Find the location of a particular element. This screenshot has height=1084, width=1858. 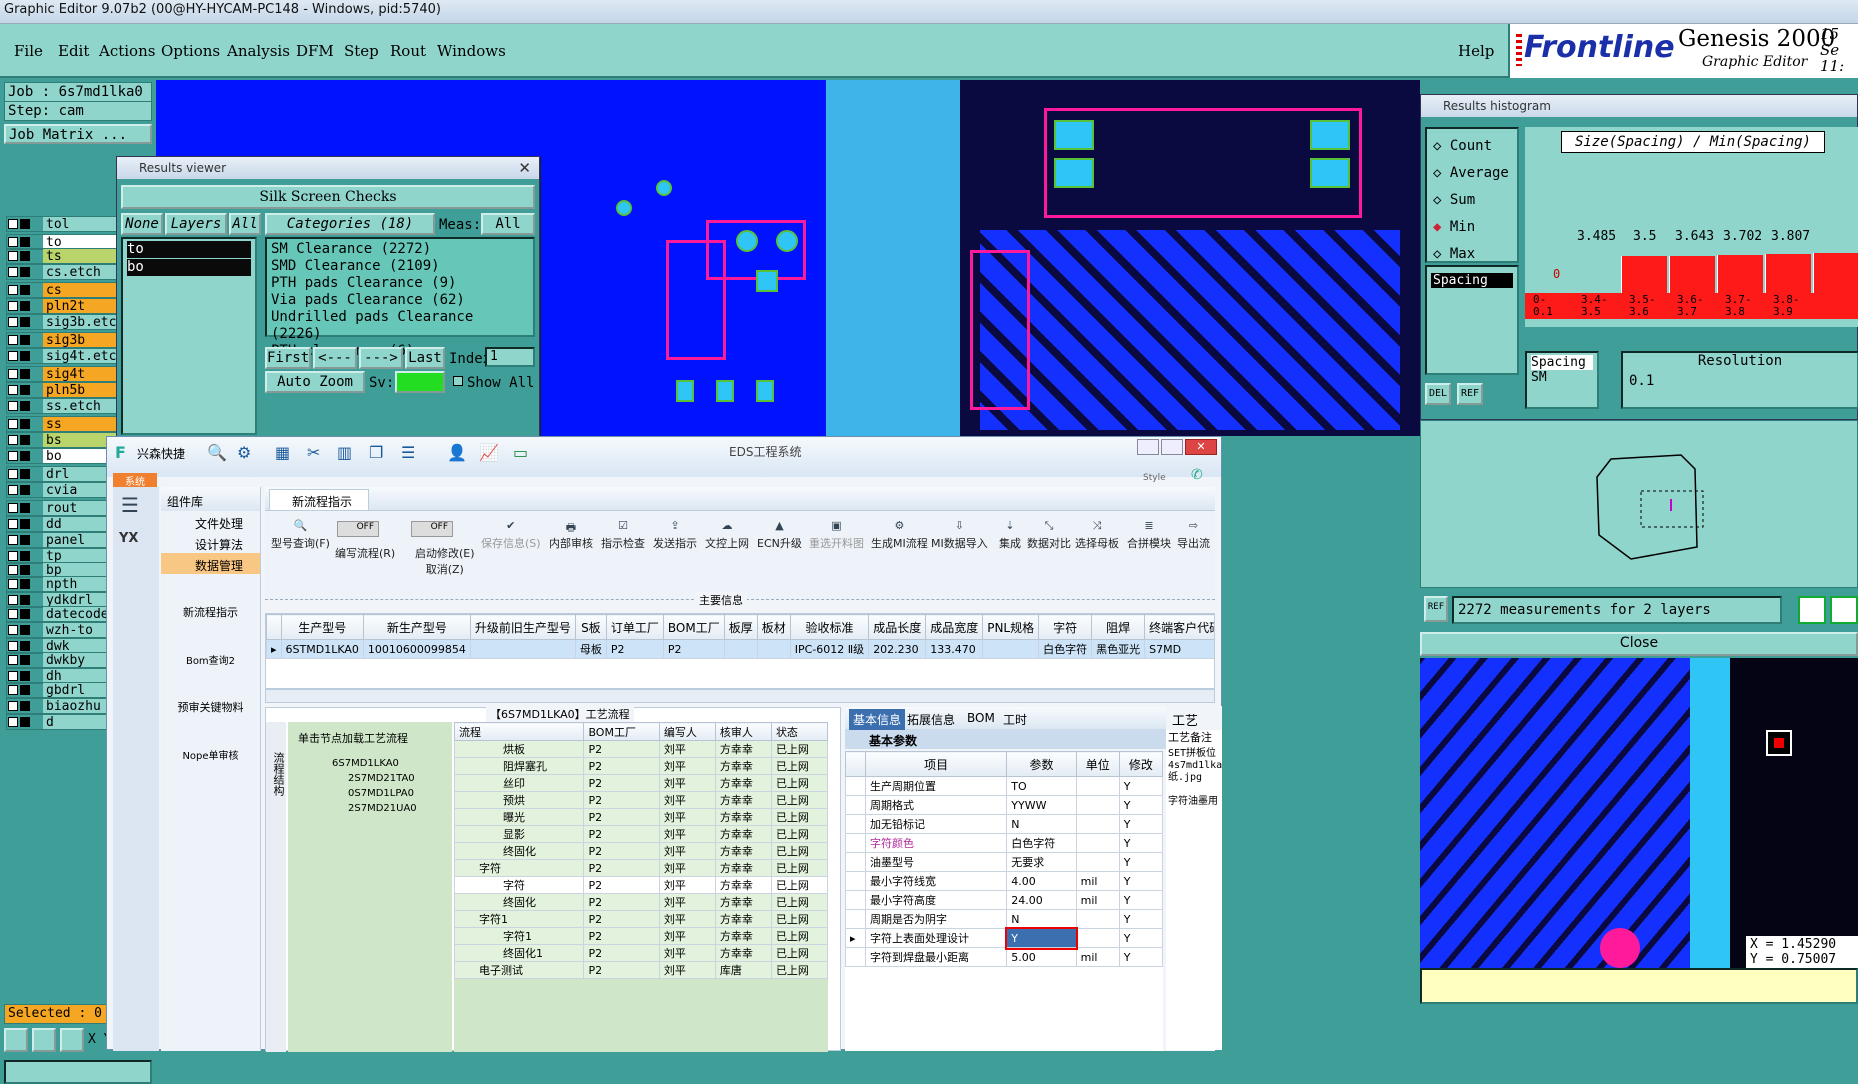

user-icon: 👤 is located at coordinates (457, 452).